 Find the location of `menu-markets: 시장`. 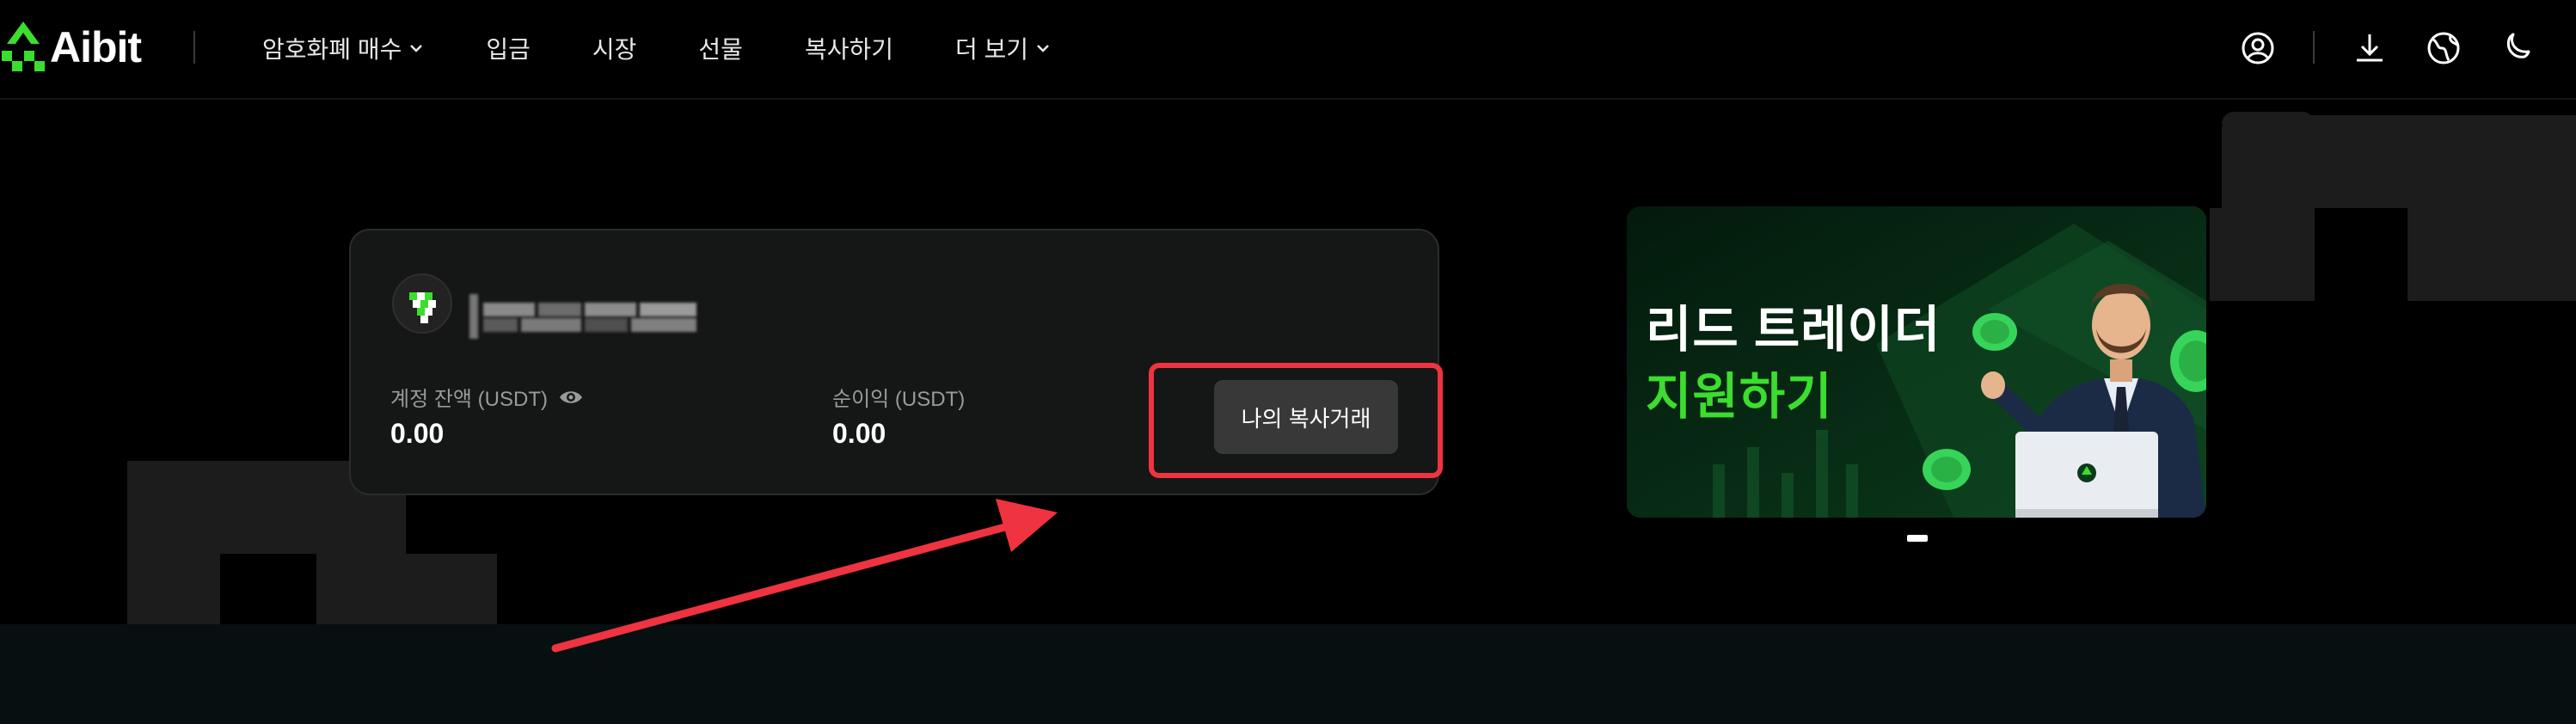

menu-markets: 시장 is located at coordinates (614, 48).